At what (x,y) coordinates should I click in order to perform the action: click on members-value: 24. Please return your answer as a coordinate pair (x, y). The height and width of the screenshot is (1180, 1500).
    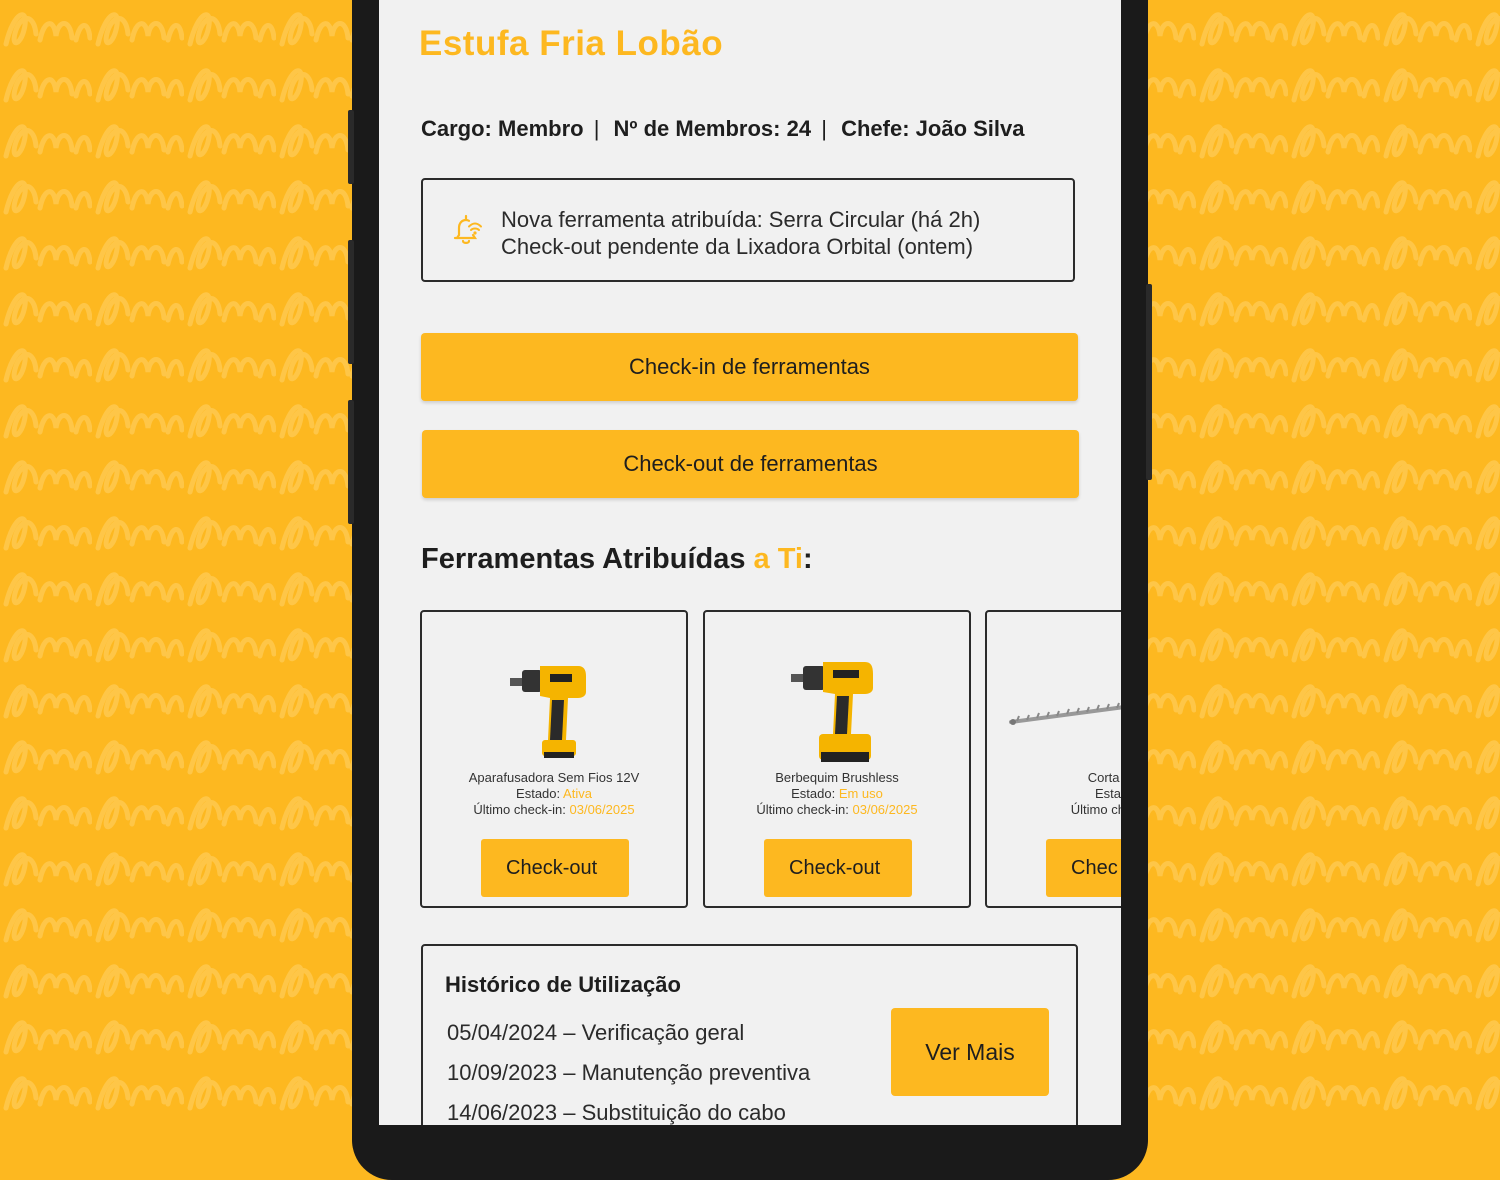
    Looking at the image, I should click on (799, 128).